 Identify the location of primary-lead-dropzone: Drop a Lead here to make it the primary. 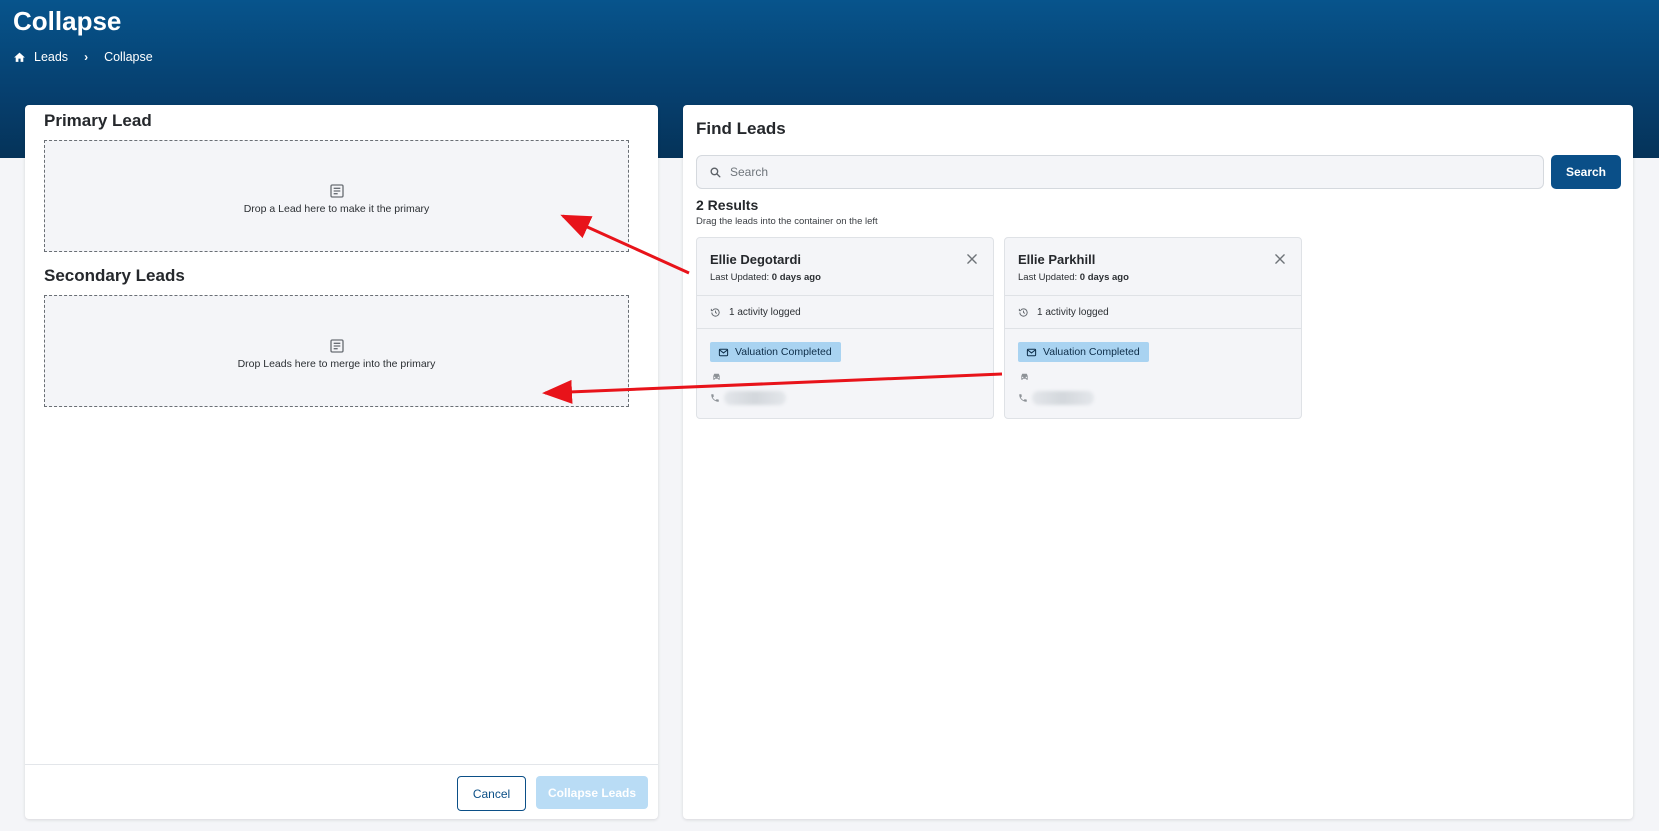
(336, 196).